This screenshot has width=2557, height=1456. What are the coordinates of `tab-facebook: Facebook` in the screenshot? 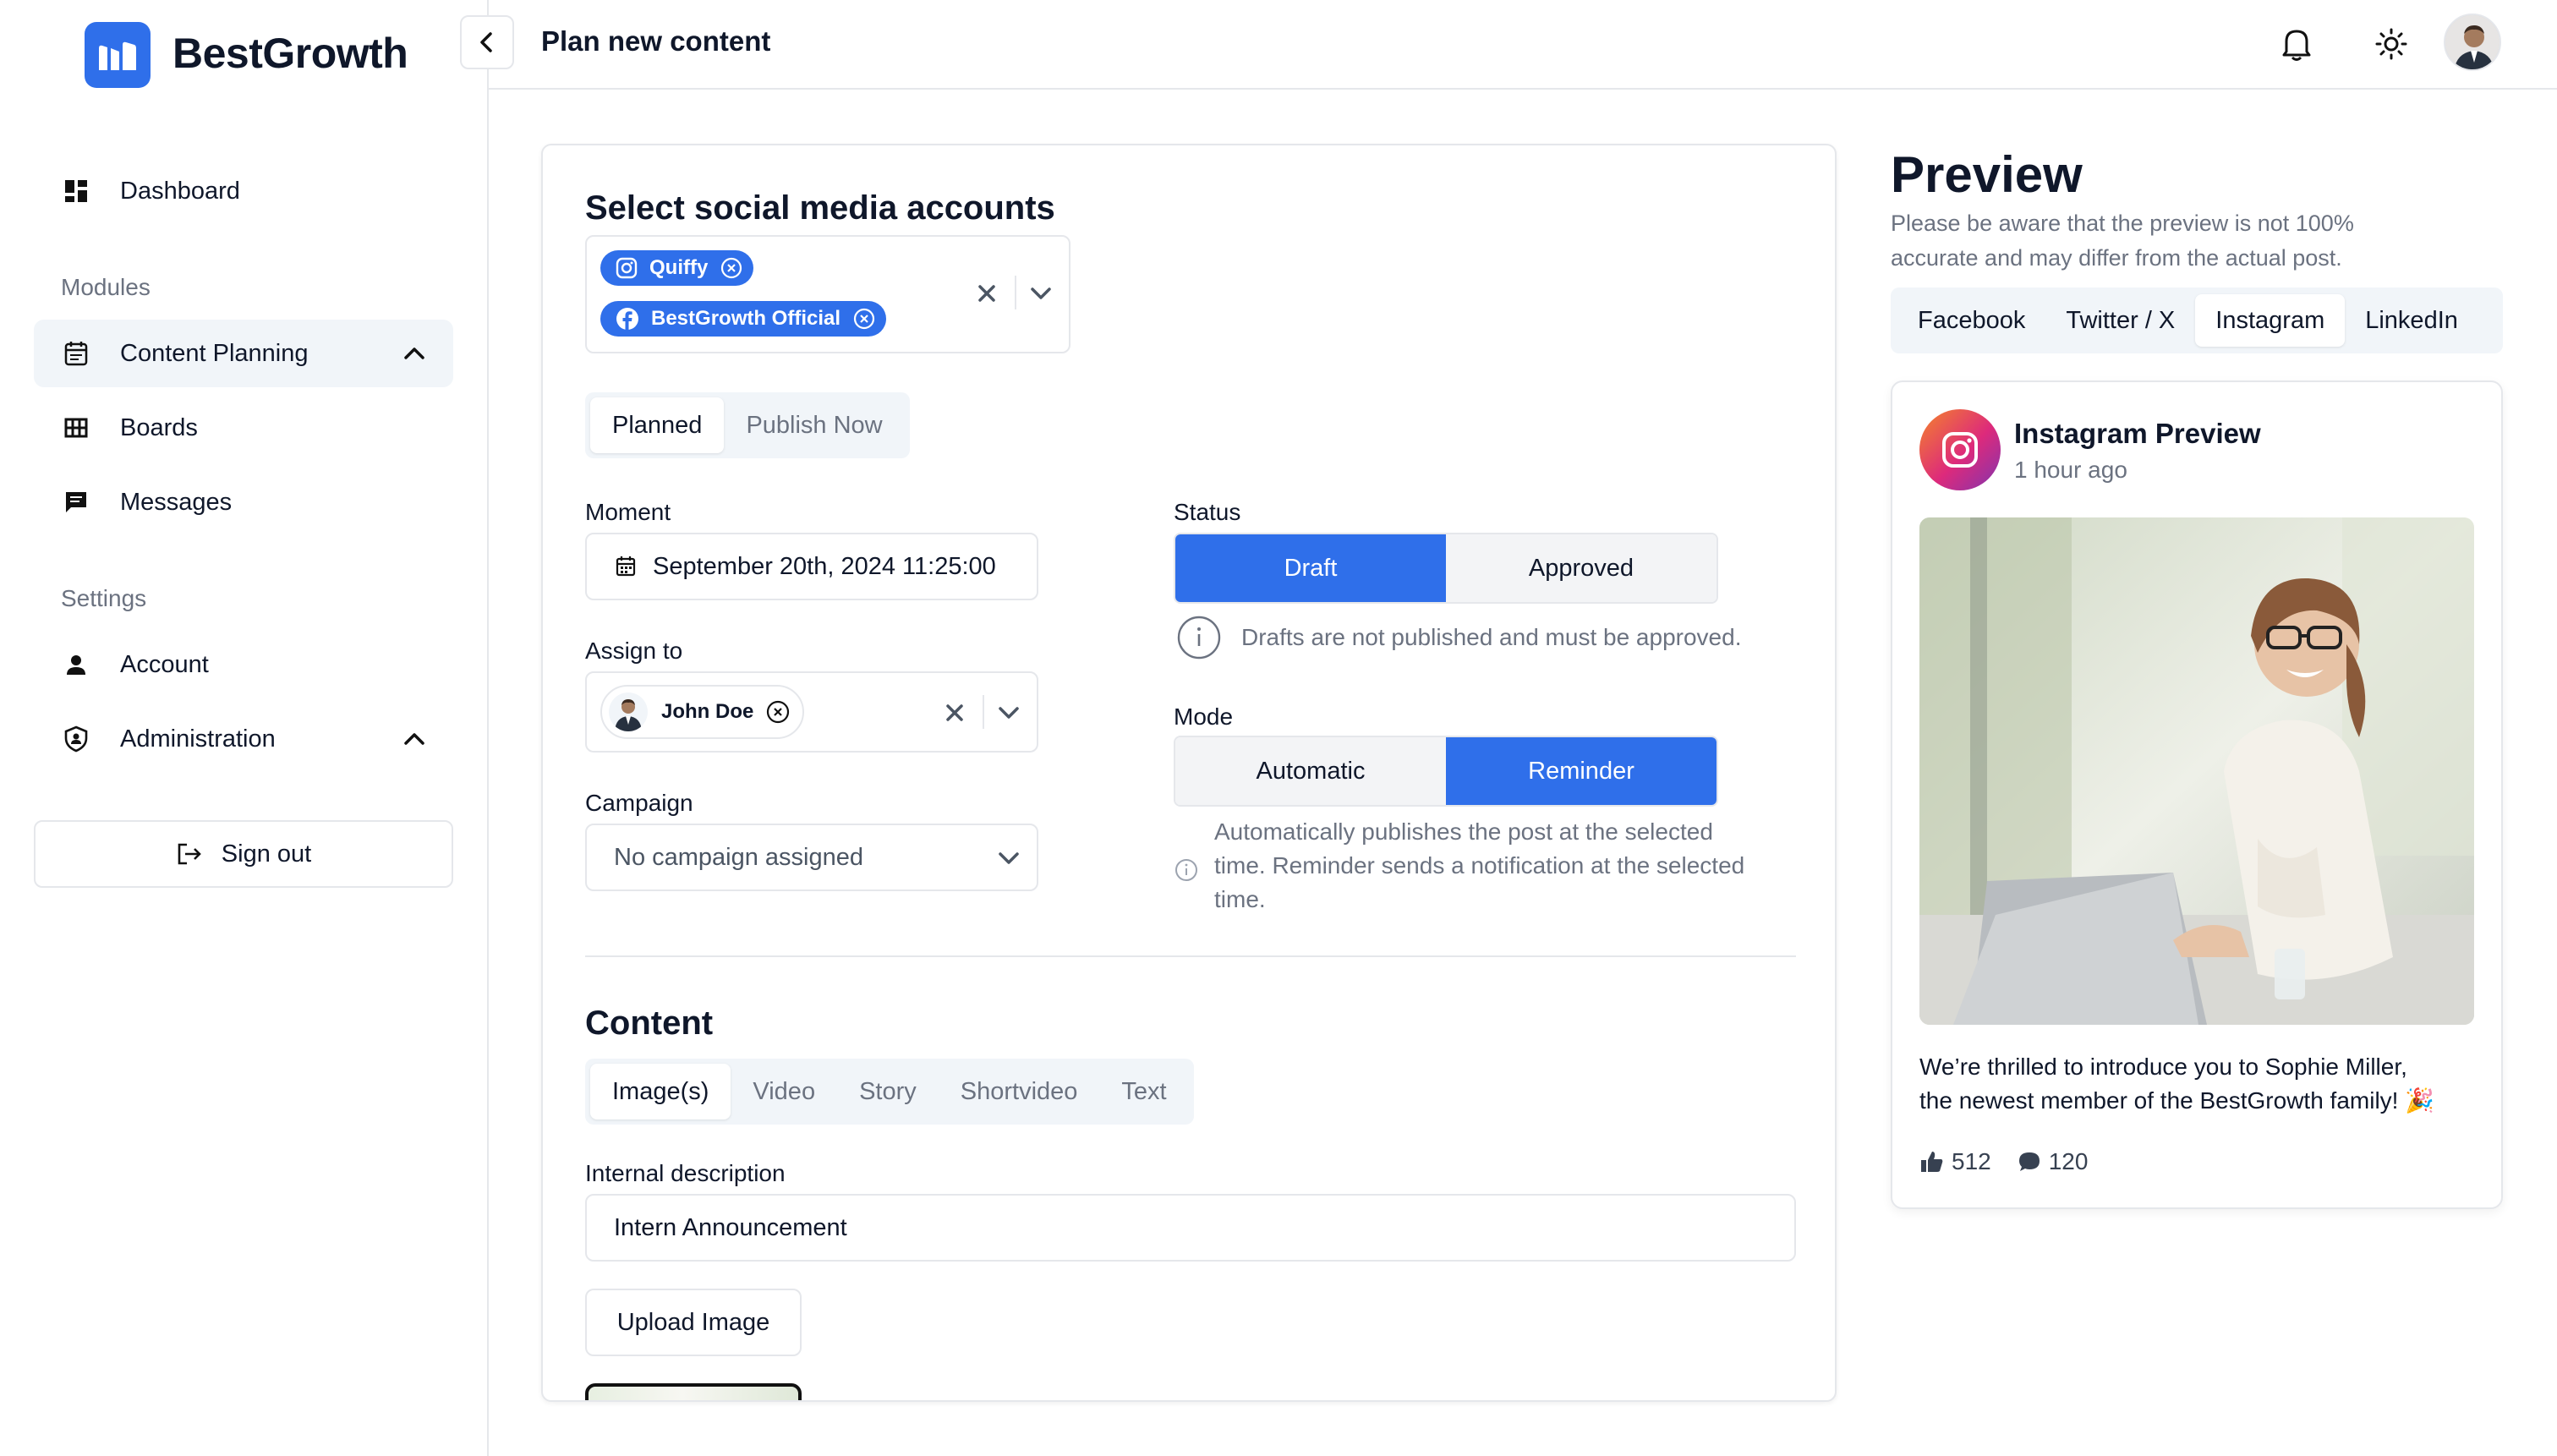 It's located at (1971, 321).